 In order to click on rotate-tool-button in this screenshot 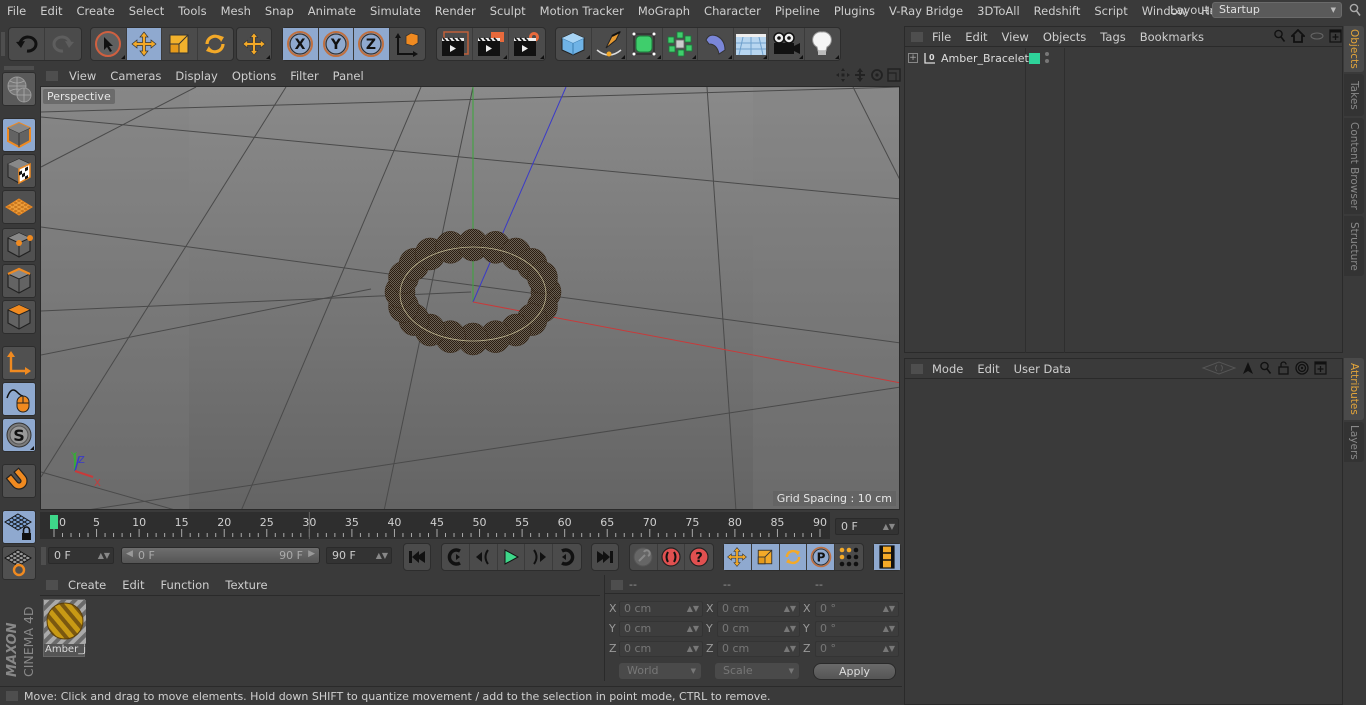, I will do `click(215, 44)`.